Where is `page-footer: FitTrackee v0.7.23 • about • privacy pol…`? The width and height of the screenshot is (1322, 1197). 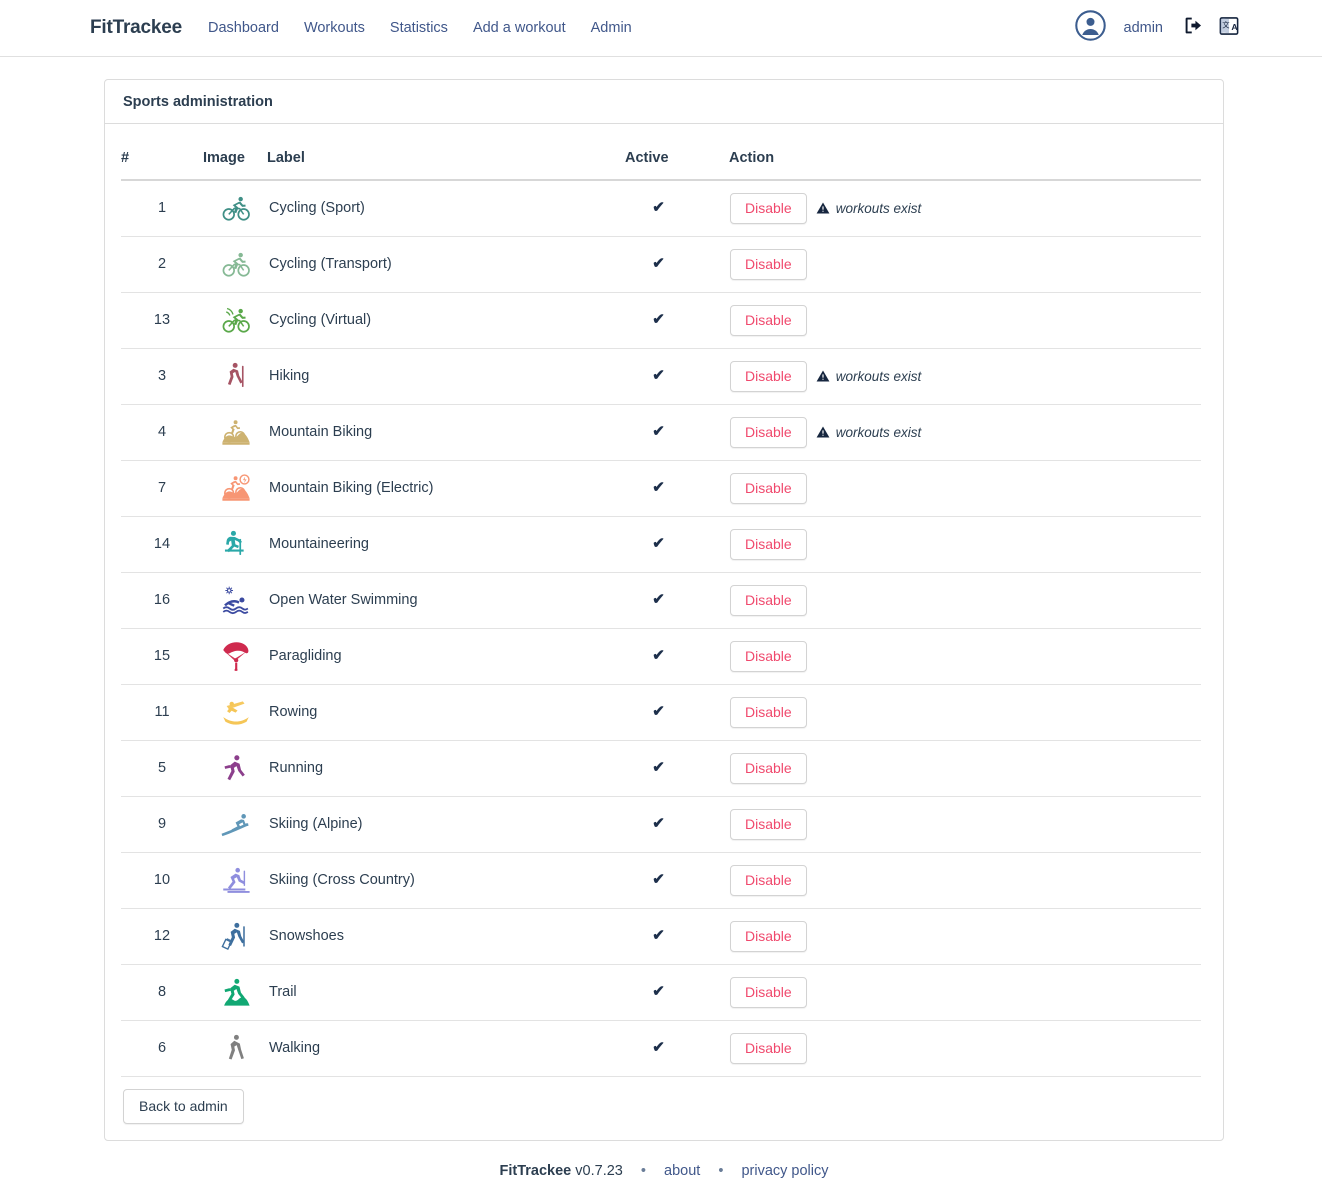
page-footer: FitTrackee v0.7.23 • about • privacy pol… is located at coordinates (664, 1176).